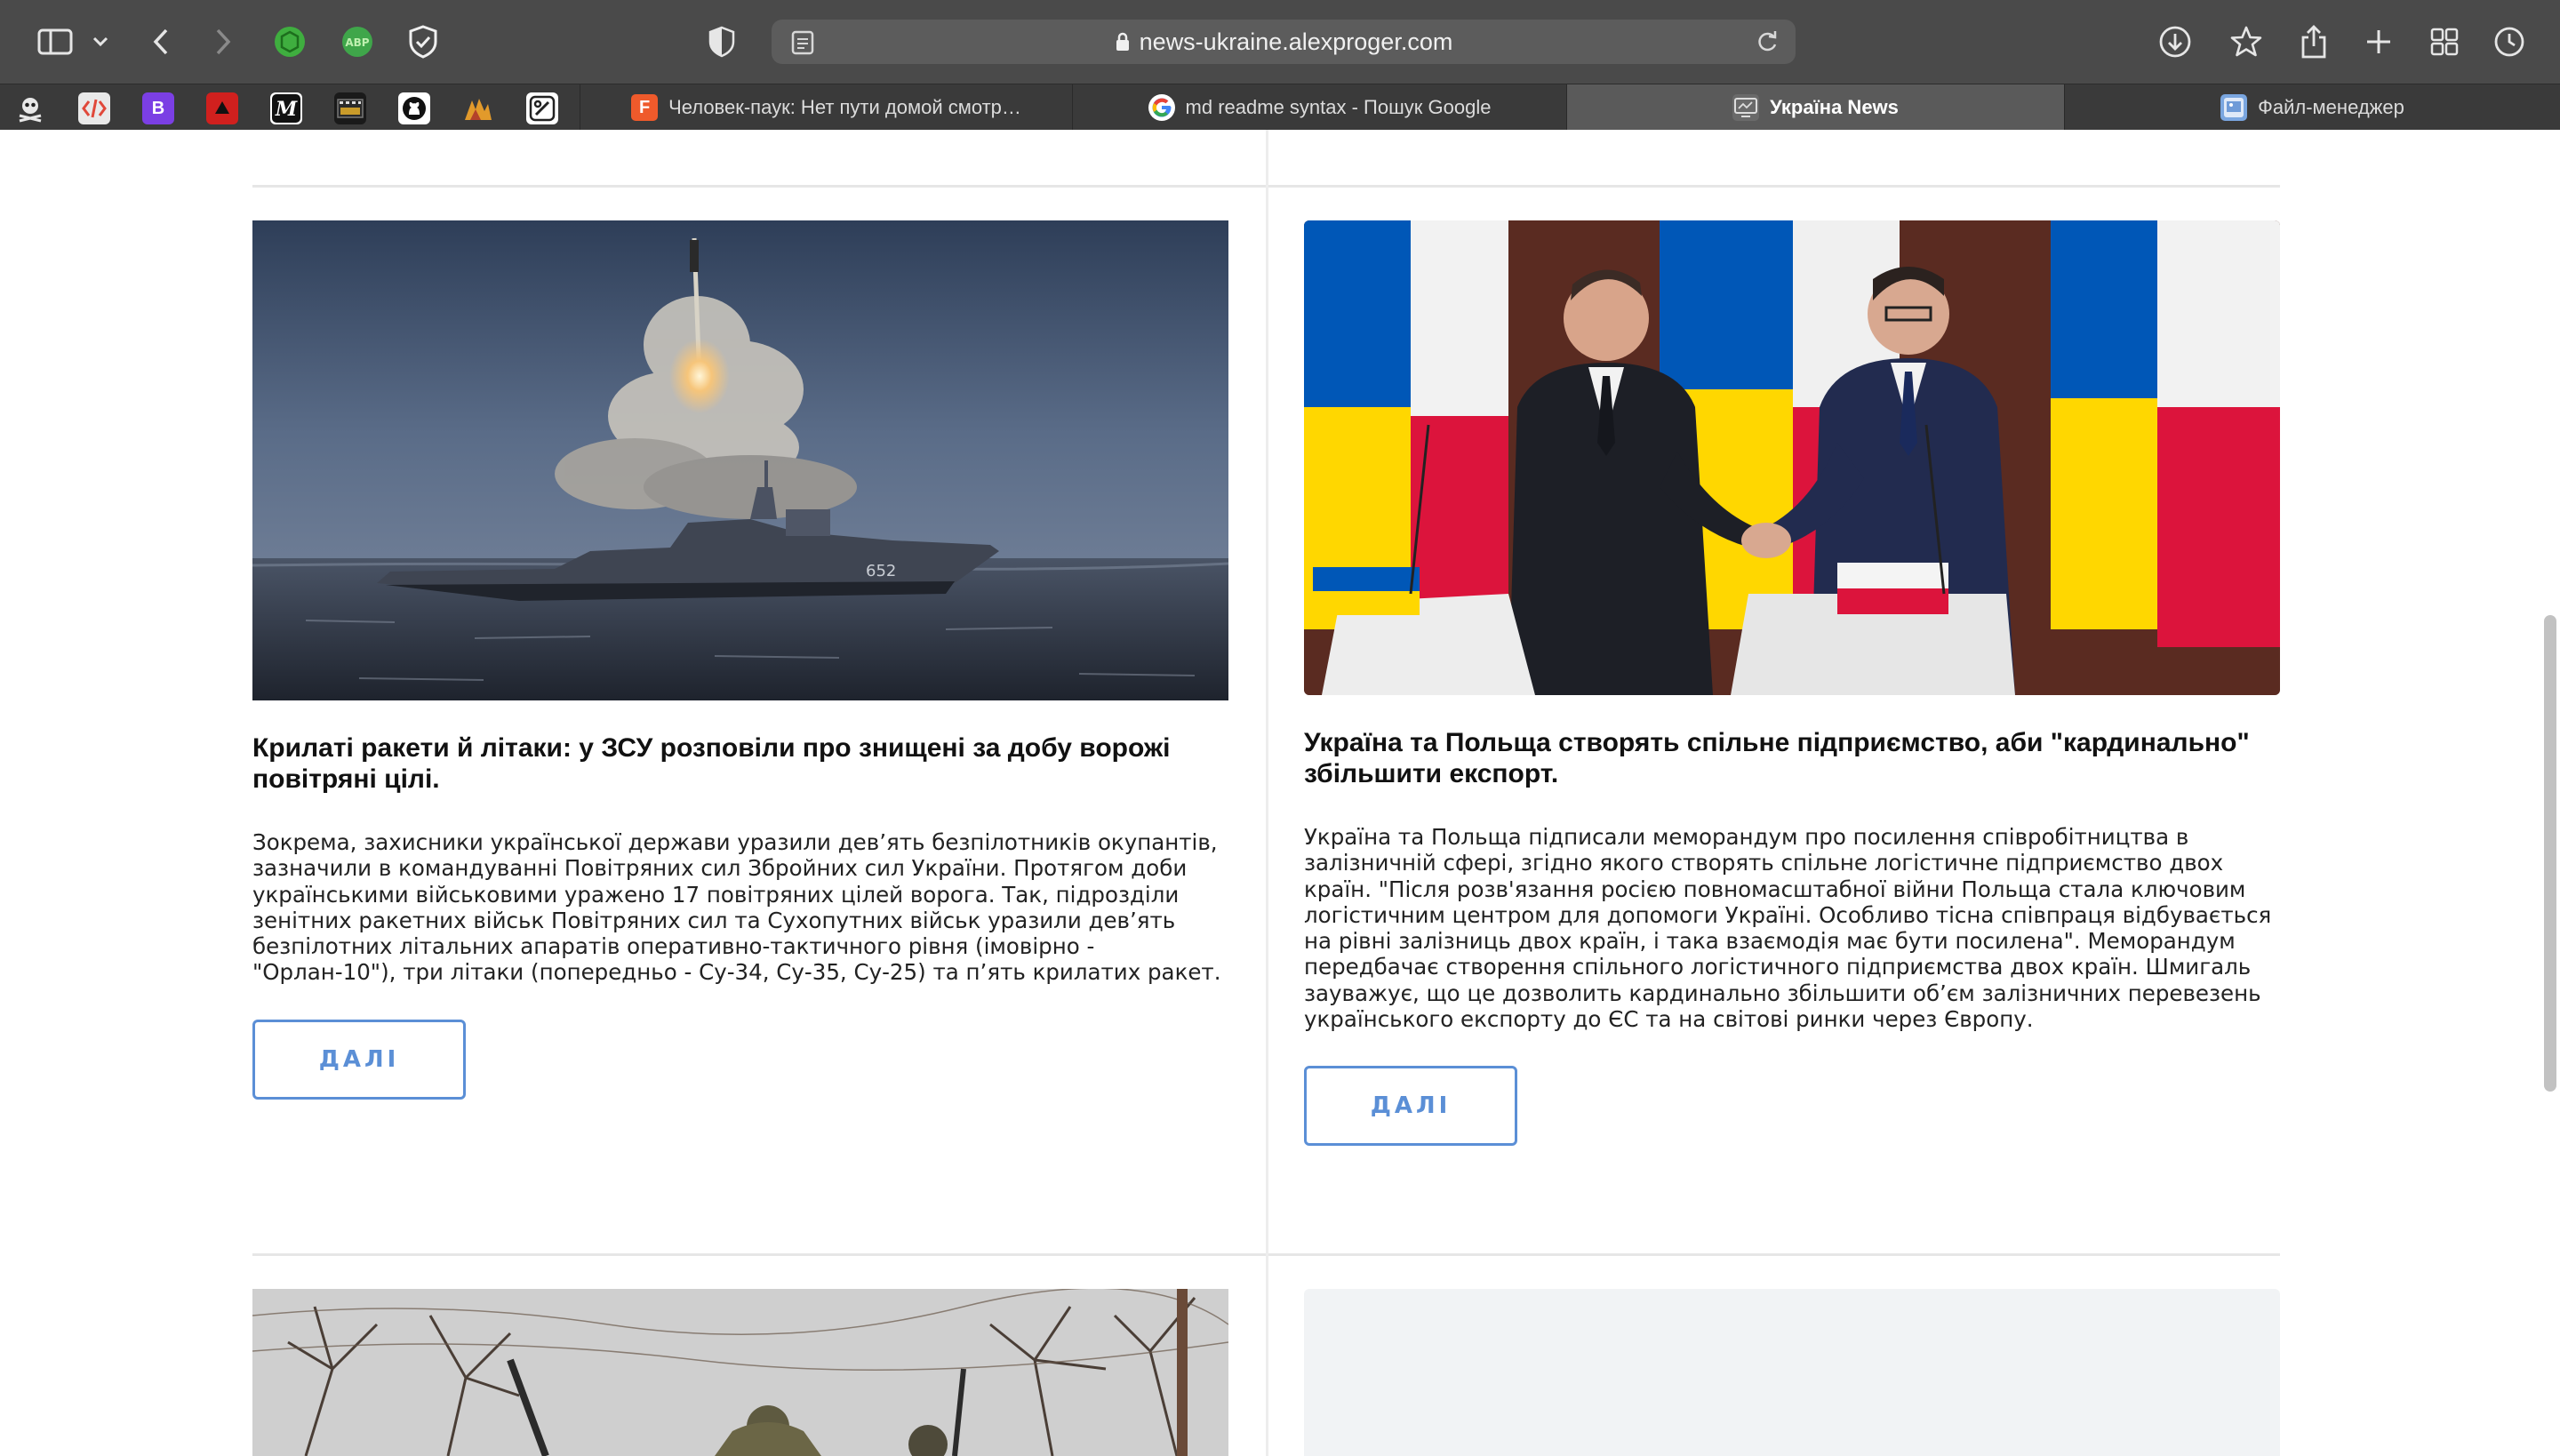 The width and height of the screenshot is (2560, 1456). I want to click on bootstrap-label: B, so click(158, 108).